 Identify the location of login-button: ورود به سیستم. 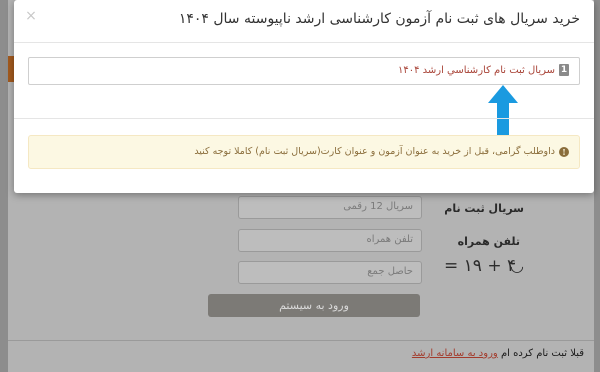
(314, 305).